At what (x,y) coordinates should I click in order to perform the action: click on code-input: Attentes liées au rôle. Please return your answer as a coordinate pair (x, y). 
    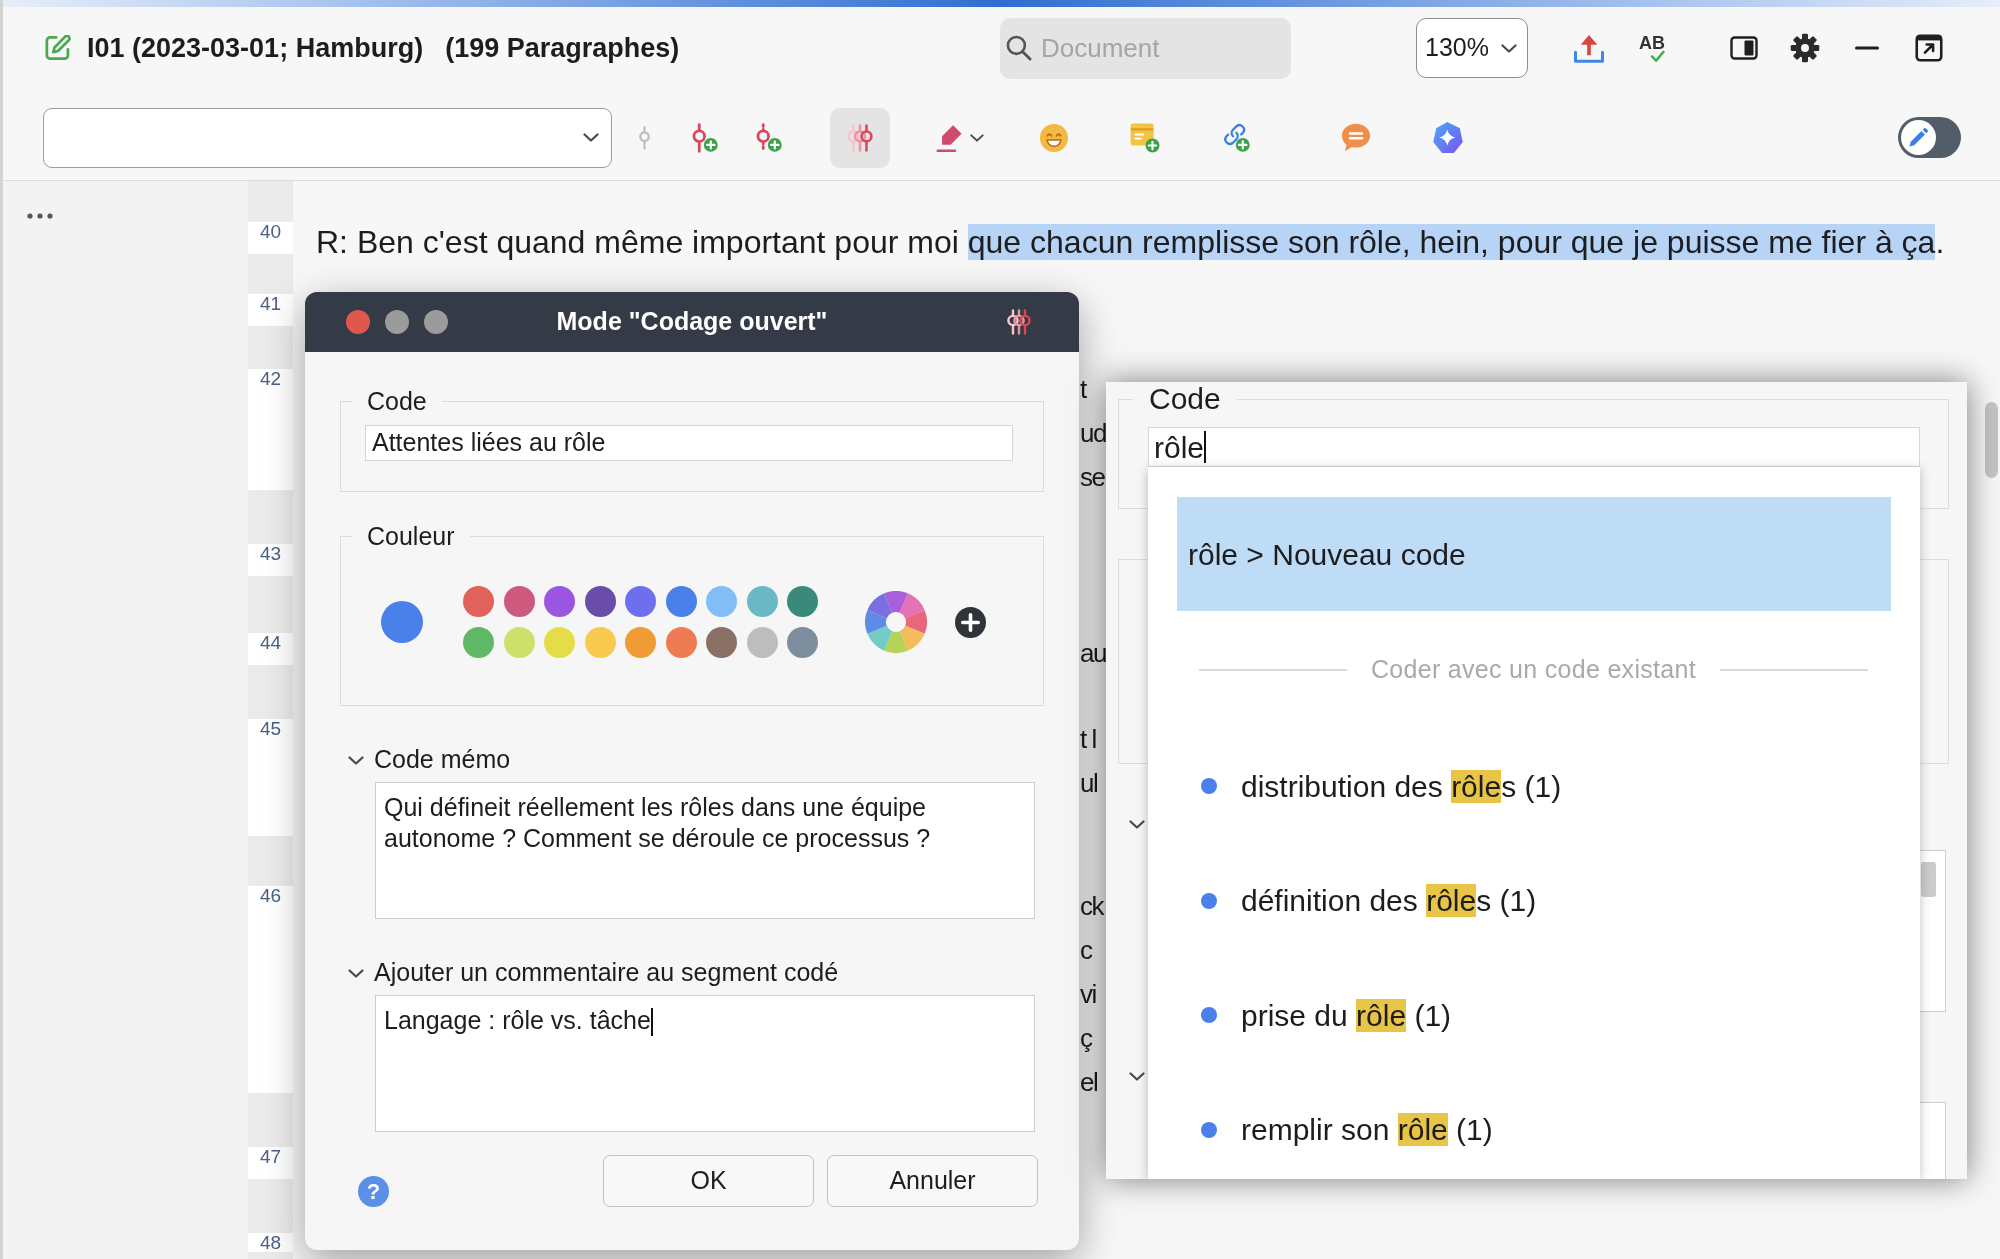
    Looking at the image, I should click on (689, 443).